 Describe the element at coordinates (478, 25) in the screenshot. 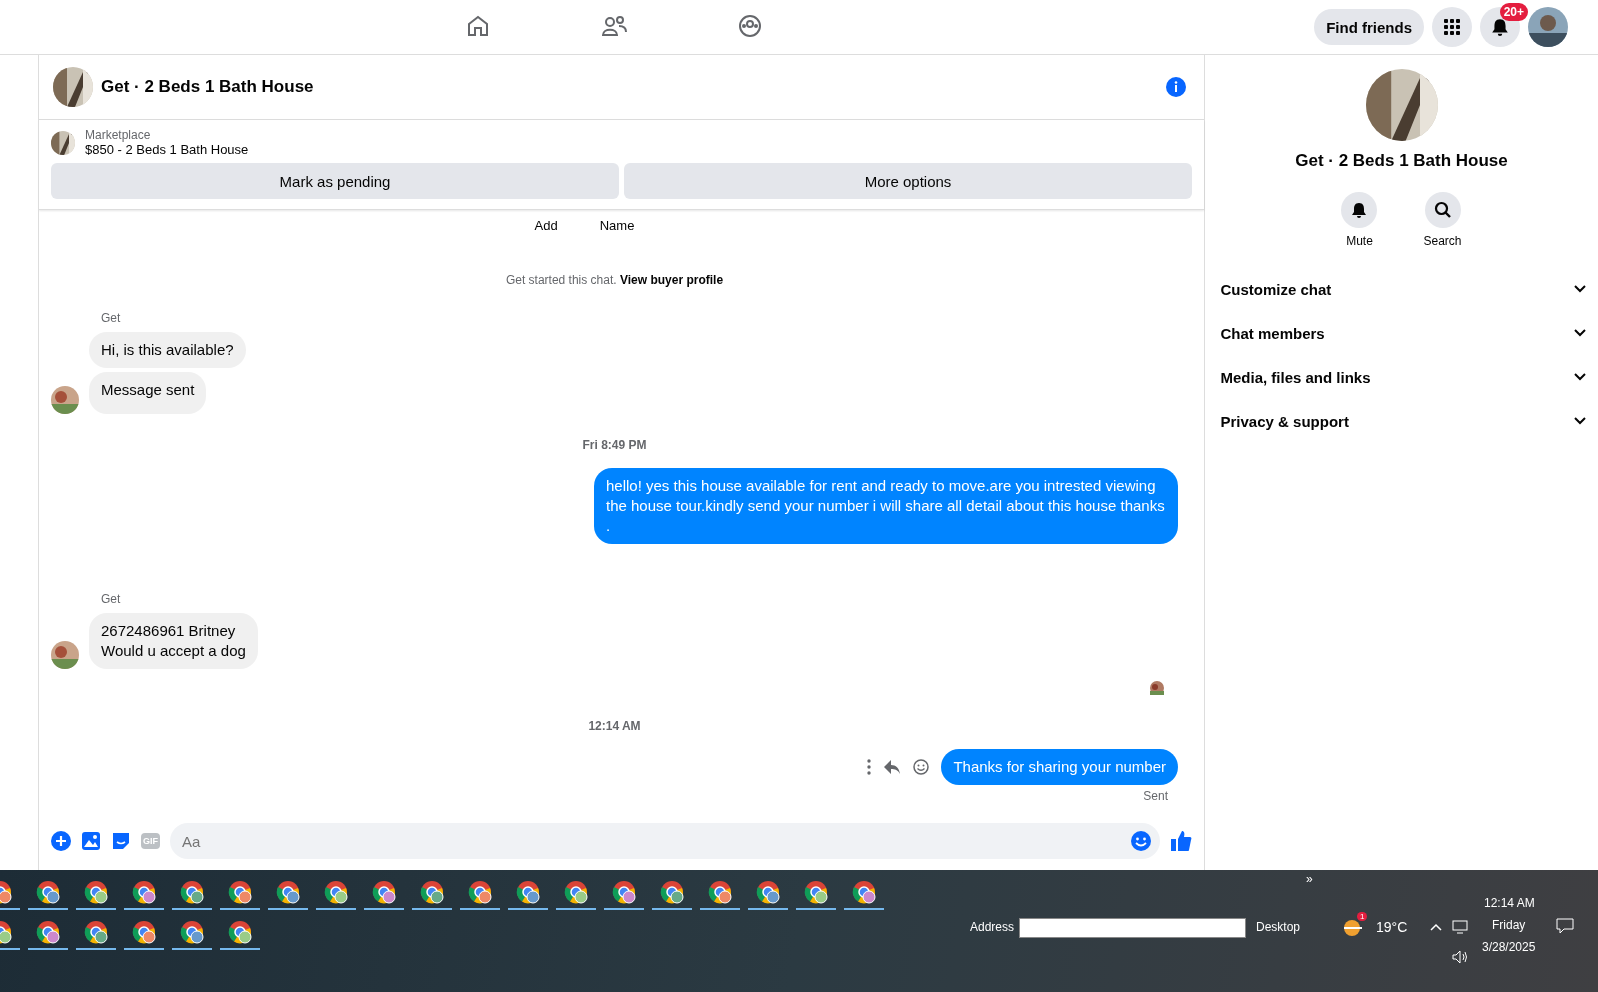

I see `home-icon` at that location.